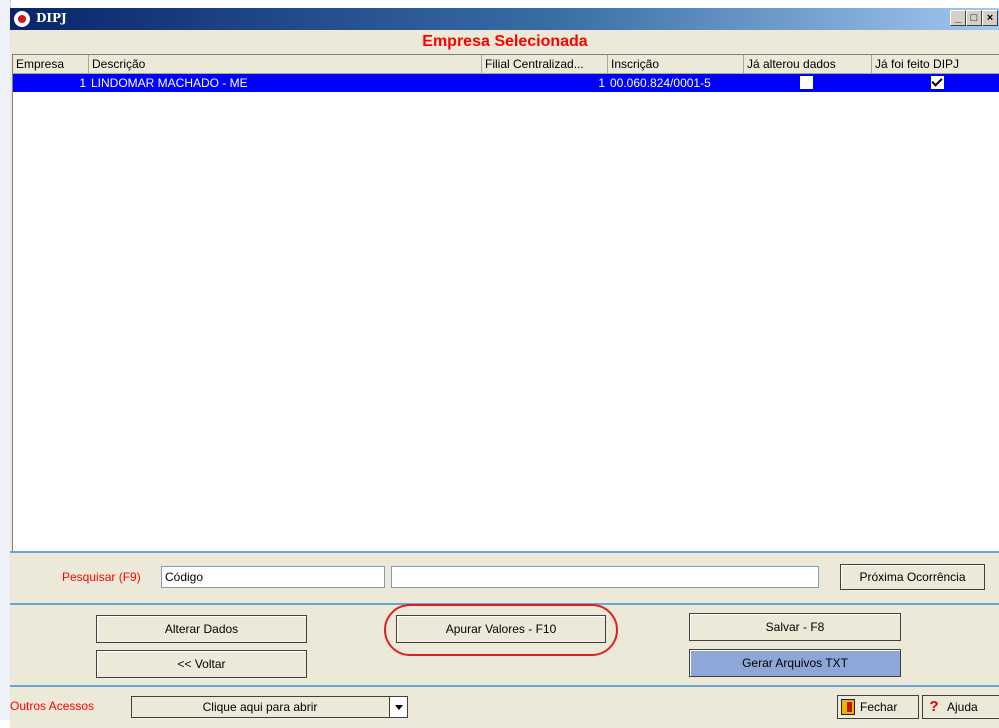 The image size is (999, 728). I want to click on door-exit-icon, so click(848, 707).